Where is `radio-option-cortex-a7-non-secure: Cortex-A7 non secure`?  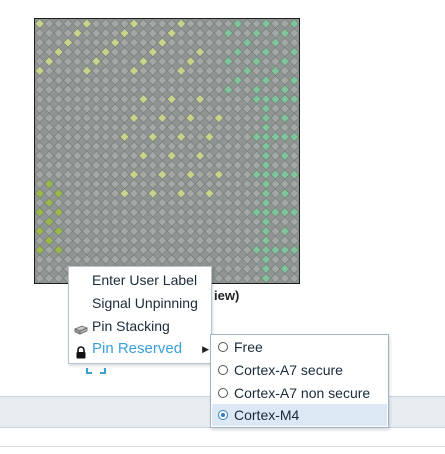
radio-option-cortex-a7-non-secure: Cortex-A7 non secure is located at coordinates (299, 393).